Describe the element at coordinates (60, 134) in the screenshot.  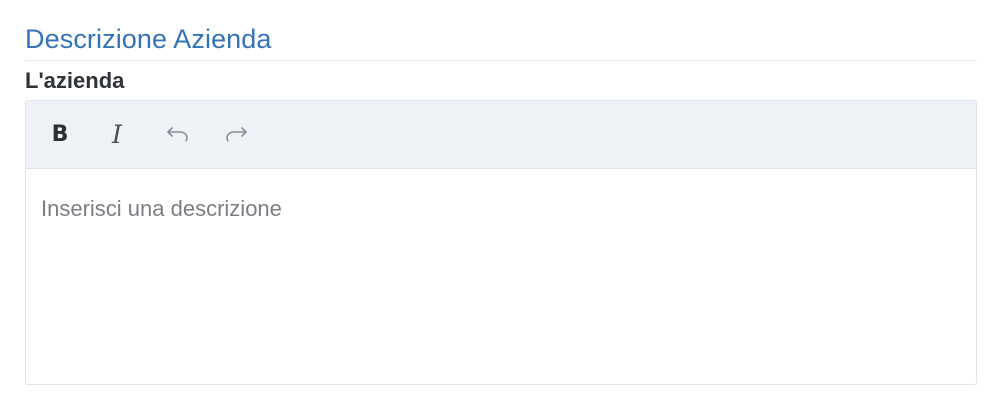
I see `bold-button: B` at that location.